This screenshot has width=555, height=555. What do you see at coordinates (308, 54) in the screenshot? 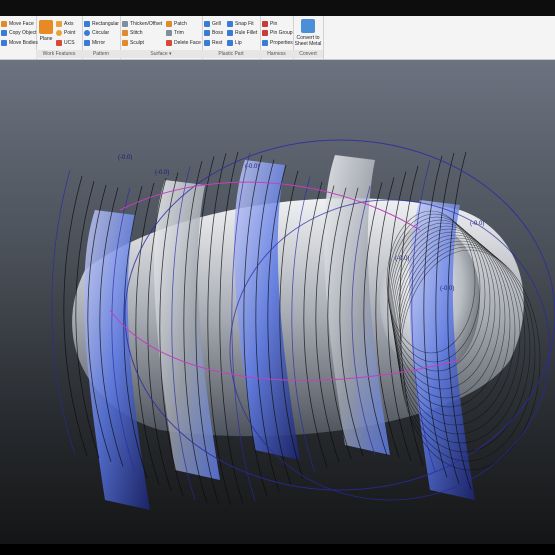
I see `panel-title-convert: Convert` at bounding box center [308, 54].